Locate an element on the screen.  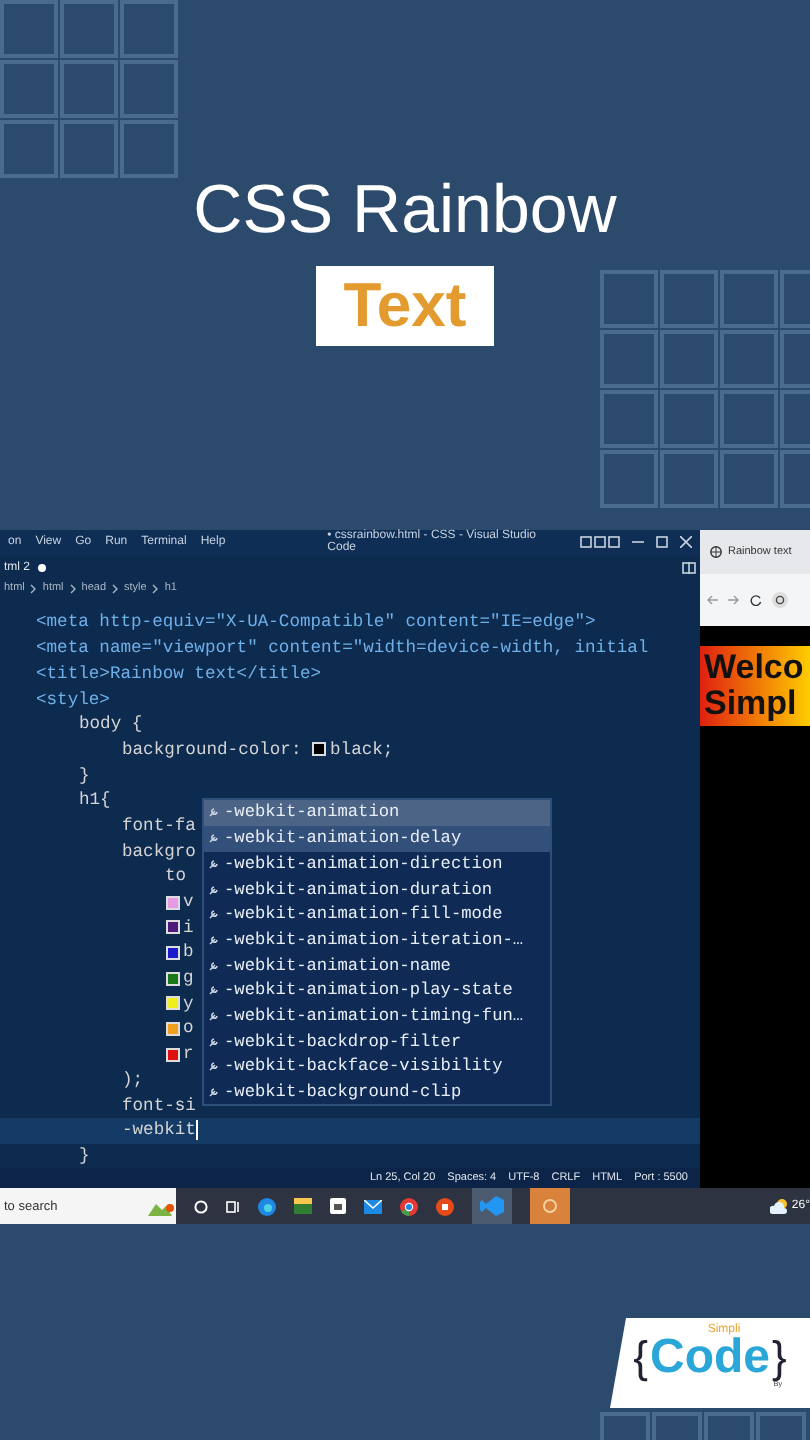
close-icon is located at coordinates (686, 542).